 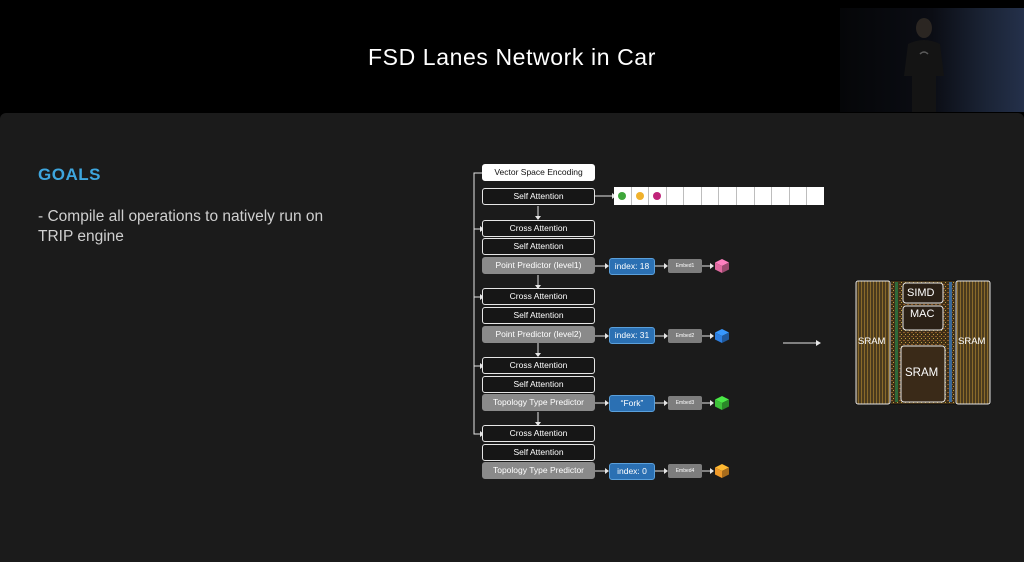 I want to click on index-badge: index: 0, so click(x=632, y=471).